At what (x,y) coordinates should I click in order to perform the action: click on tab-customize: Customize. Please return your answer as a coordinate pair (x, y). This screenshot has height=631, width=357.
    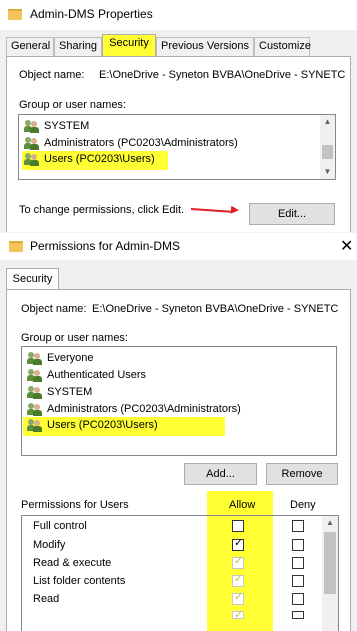
    Looking at the image, I should click on (282, 46).